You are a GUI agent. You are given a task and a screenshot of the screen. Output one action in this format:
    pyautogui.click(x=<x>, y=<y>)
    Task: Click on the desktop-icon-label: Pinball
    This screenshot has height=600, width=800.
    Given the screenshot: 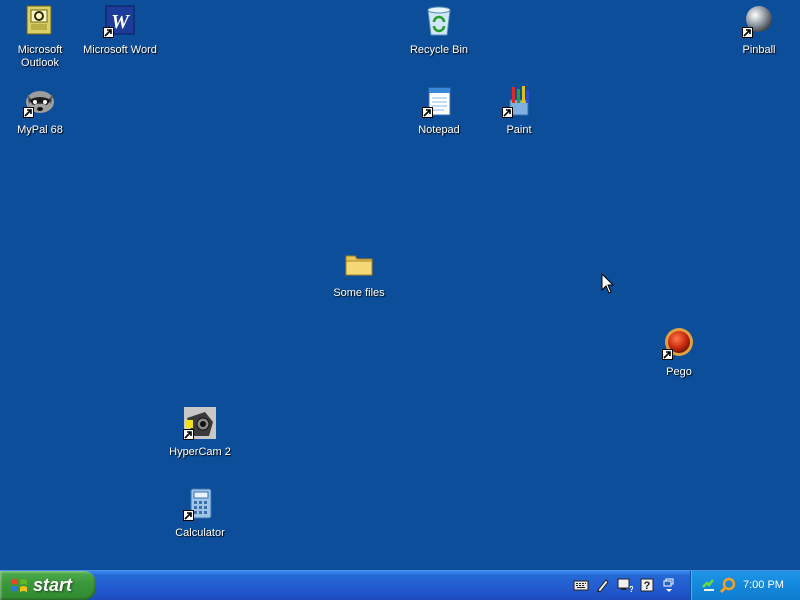 What is the action you would take?
    pyautogui.click(x=759, y=50)
    